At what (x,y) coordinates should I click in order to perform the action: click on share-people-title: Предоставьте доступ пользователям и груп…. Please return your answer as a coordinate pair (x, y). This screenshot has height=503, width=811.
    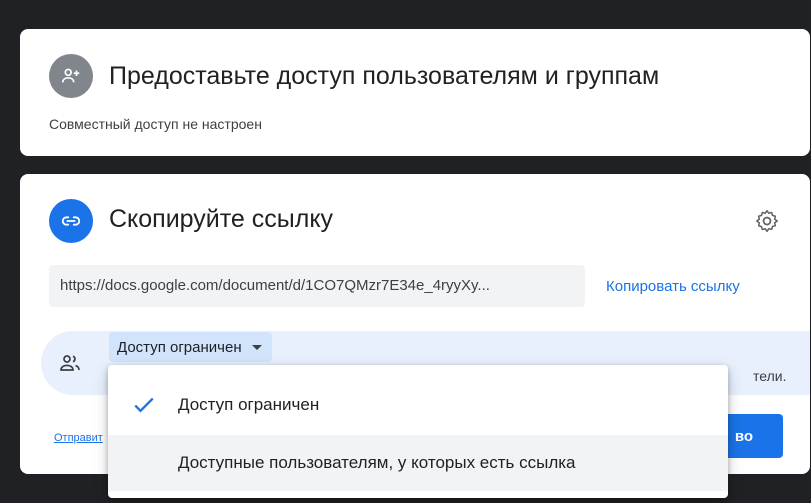
    Looking at the image, I should click on (384, 76).